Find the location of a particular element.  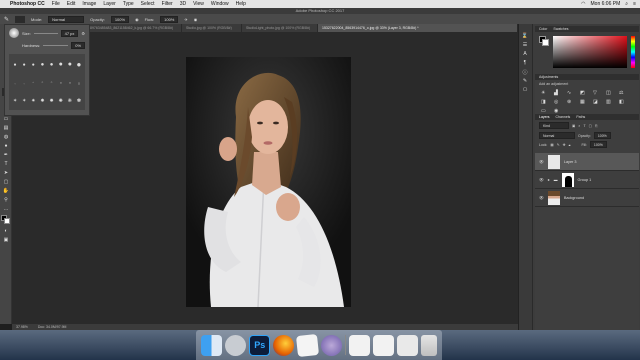

clone-source-panel-icon: ⎔ is located at coordinates (525, 90).